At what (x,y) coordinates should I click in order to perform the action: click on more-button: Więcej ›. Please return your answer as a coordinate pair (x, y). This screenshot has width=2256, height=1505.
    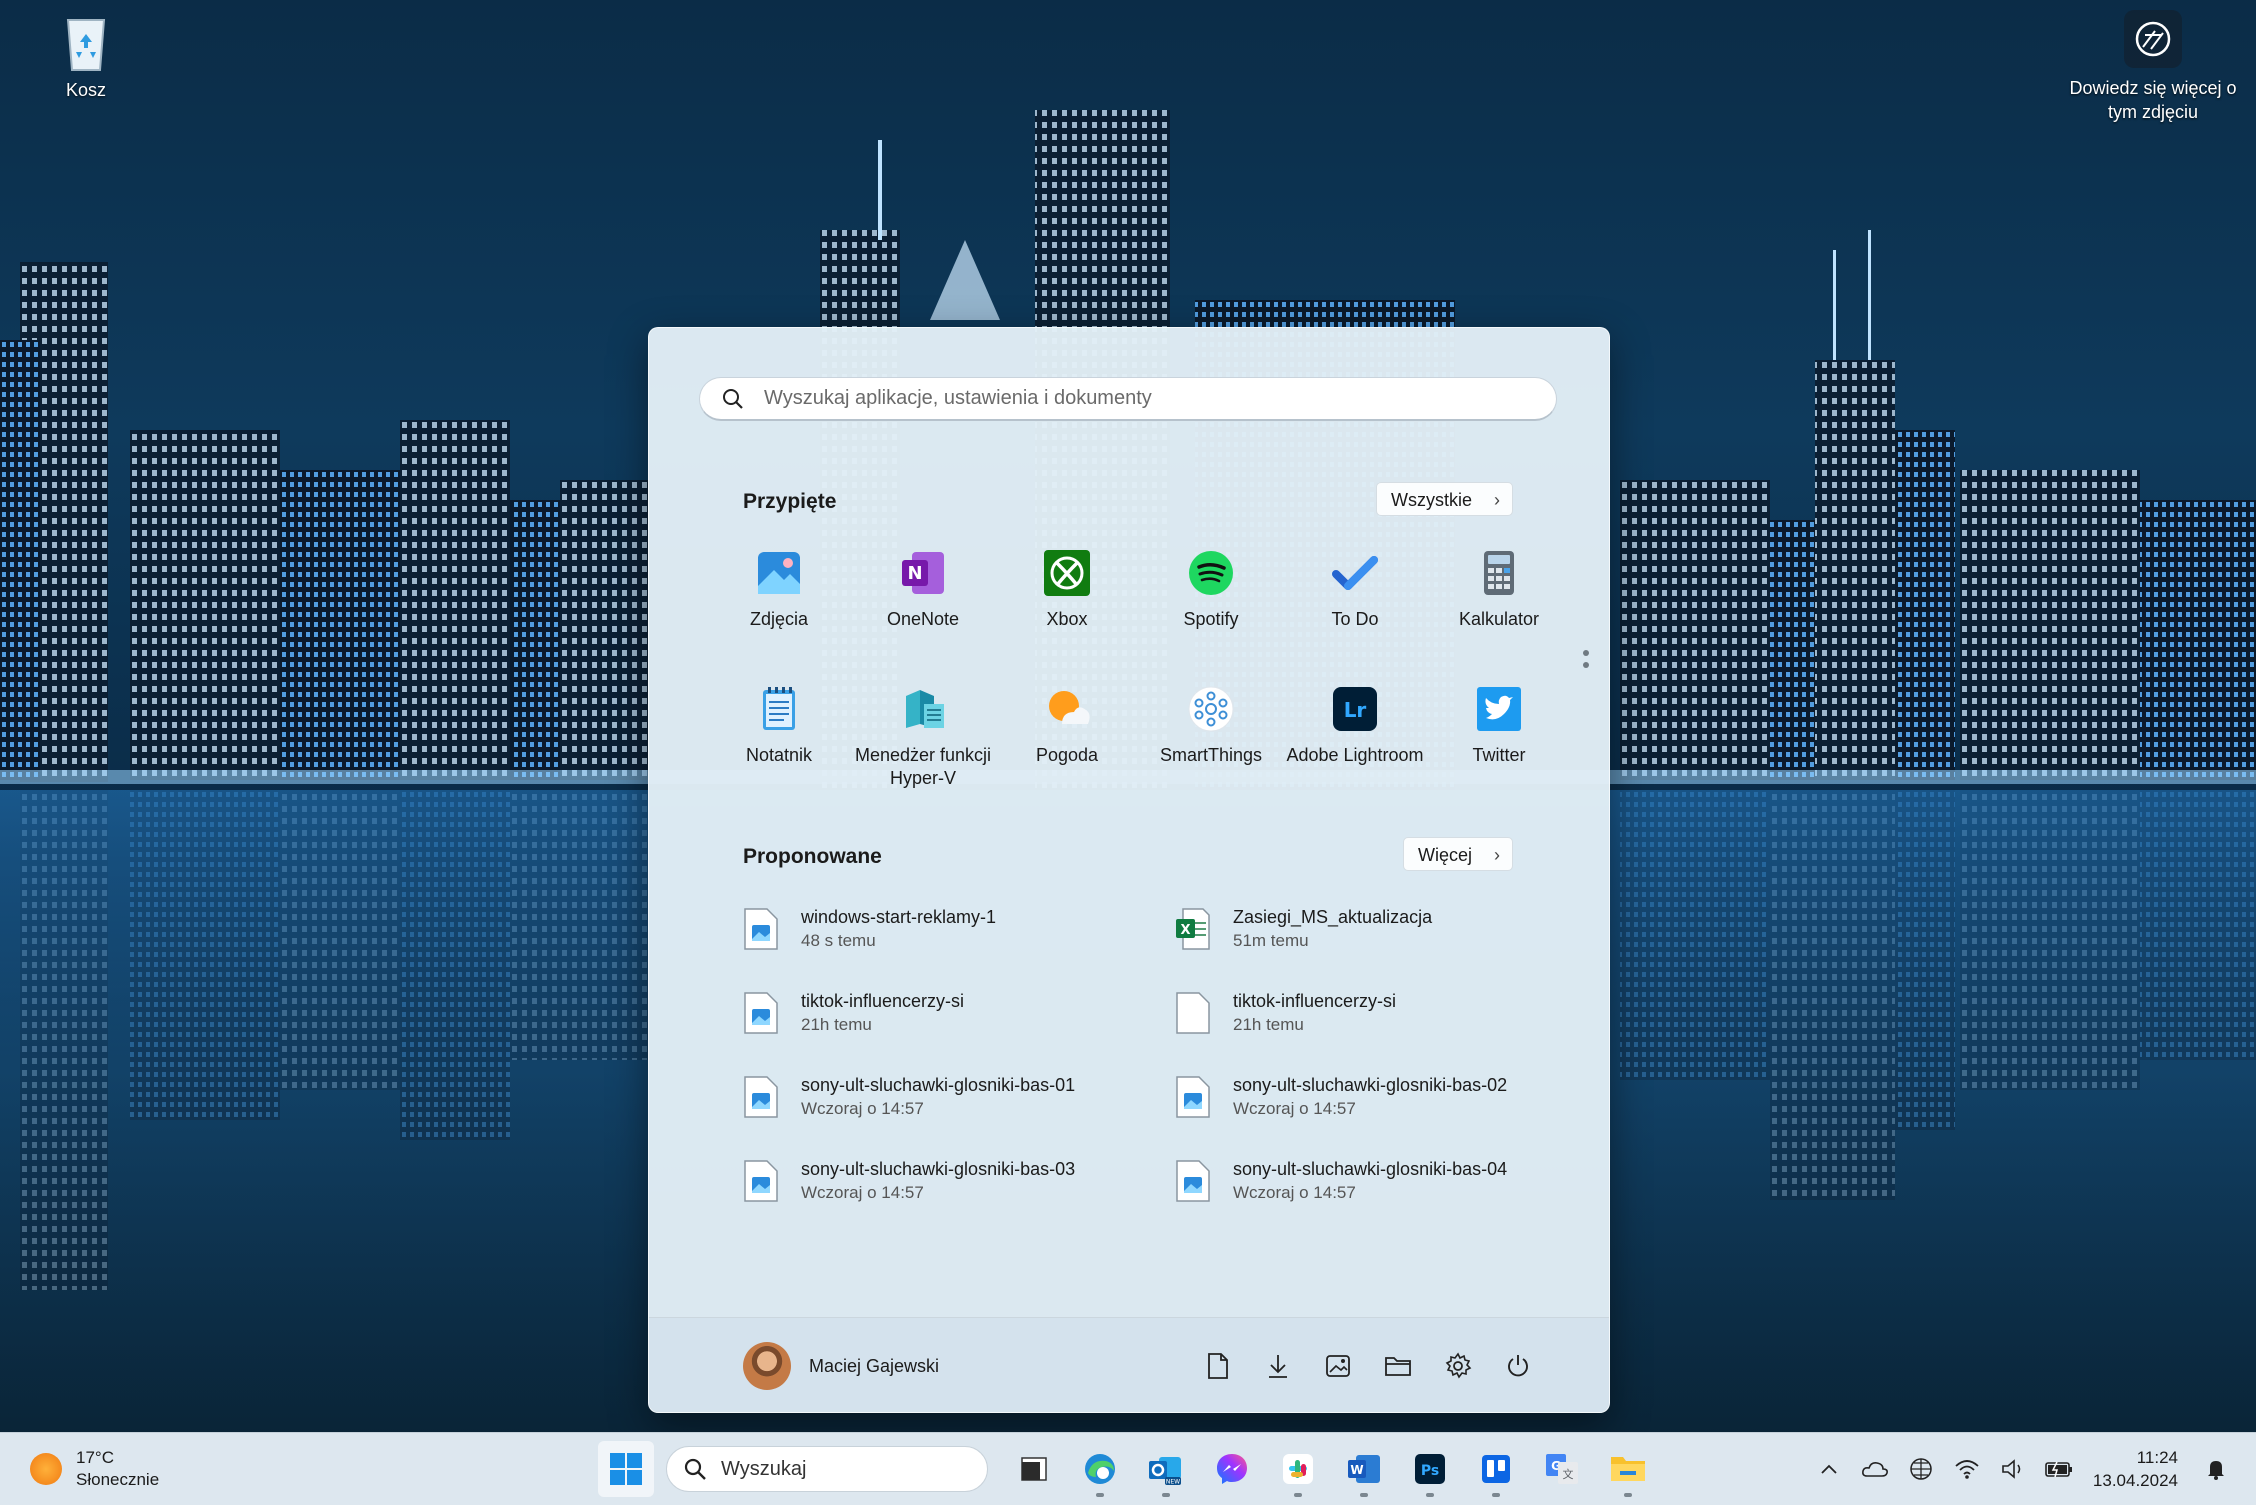
    Looking at the image, I should click on (1457, 854).